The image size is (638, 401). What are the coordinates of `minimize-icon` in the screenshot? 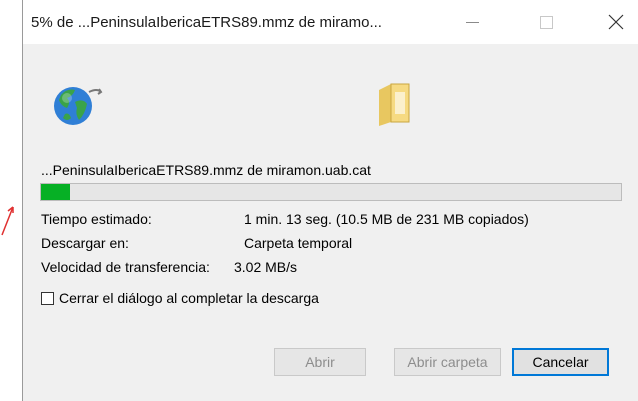 It's located at (472, 22).